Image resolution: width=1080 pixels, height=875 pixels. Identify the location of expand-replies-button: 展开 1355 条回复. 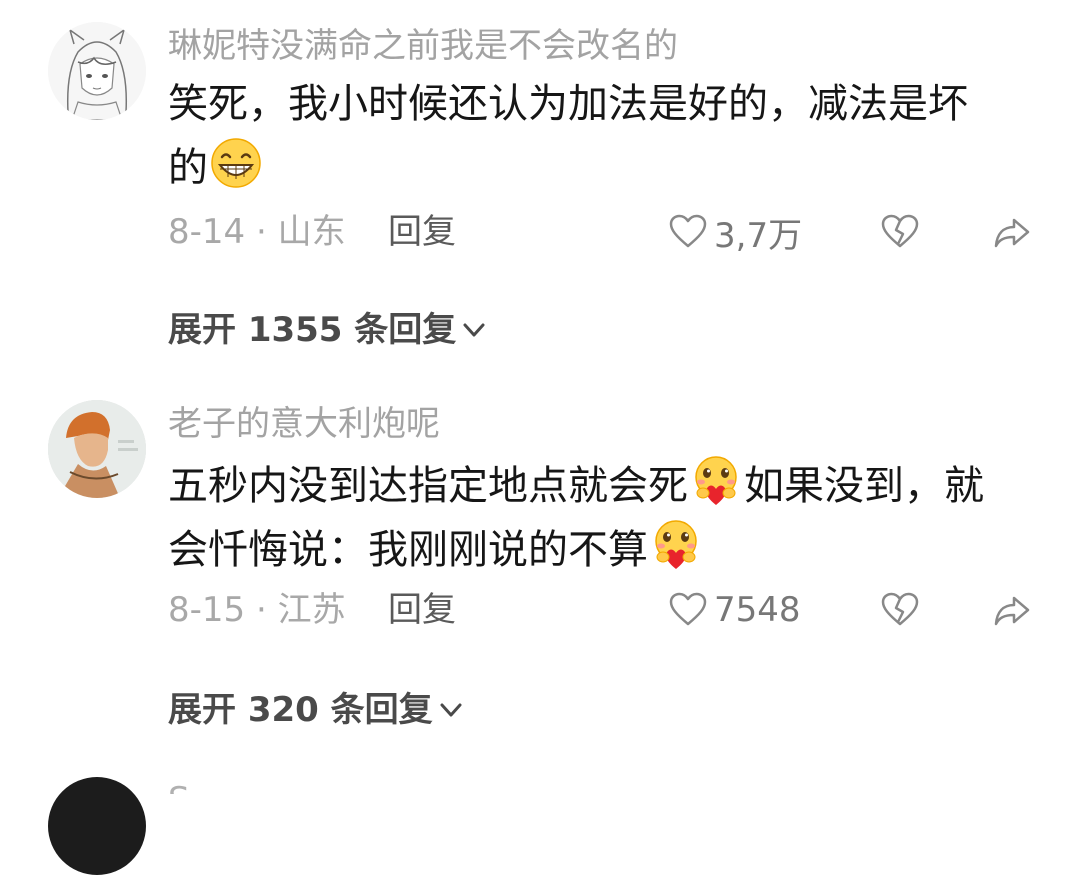
(328, 330).